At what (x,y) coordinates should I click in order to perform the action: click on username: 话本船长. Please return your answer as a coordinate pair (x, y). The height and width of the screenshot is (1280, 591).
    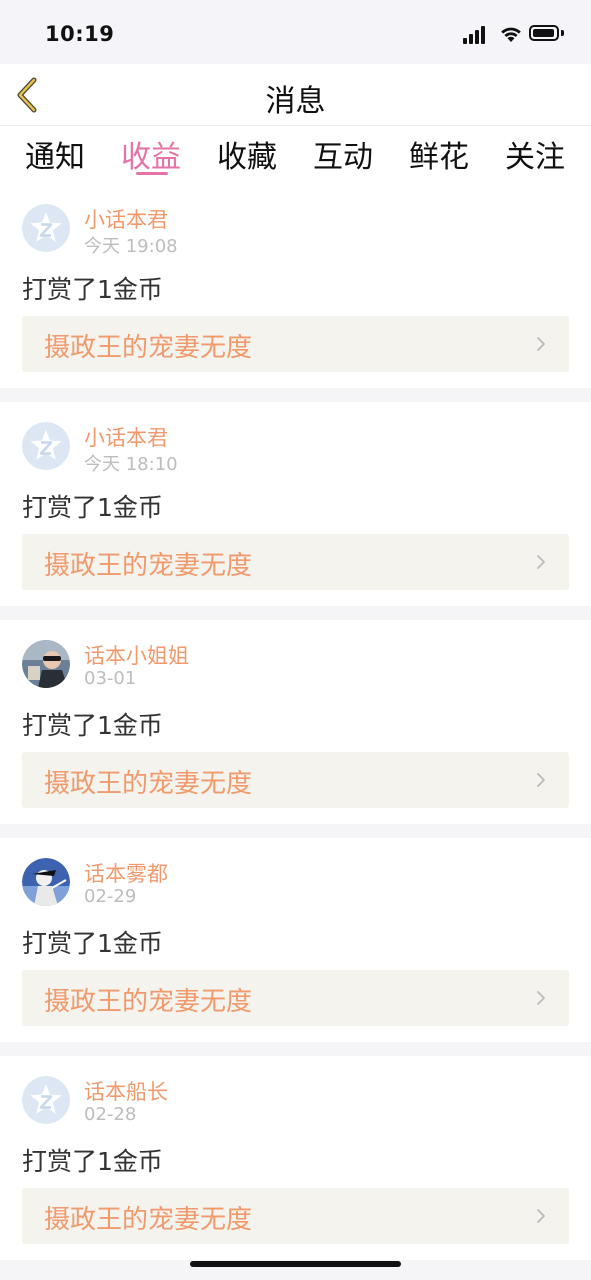
    Looking at the image, I should click on (126, 1091).